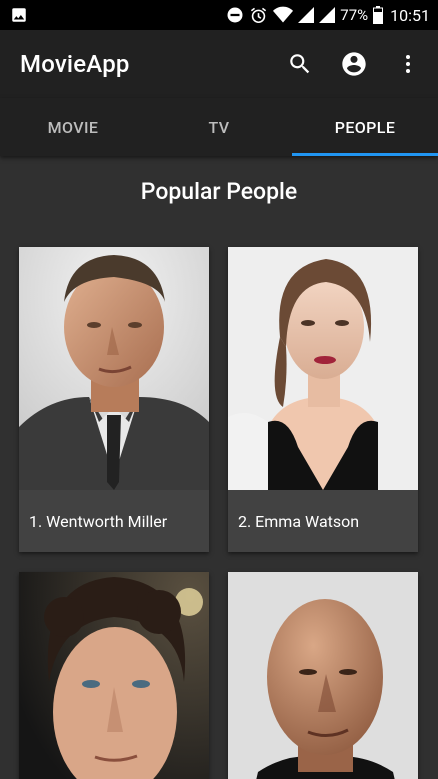 The image size is (438, 779). Describe the element at coordinates (354, 15) in the screenshot. I see `battery-percent: 77%` at that location.